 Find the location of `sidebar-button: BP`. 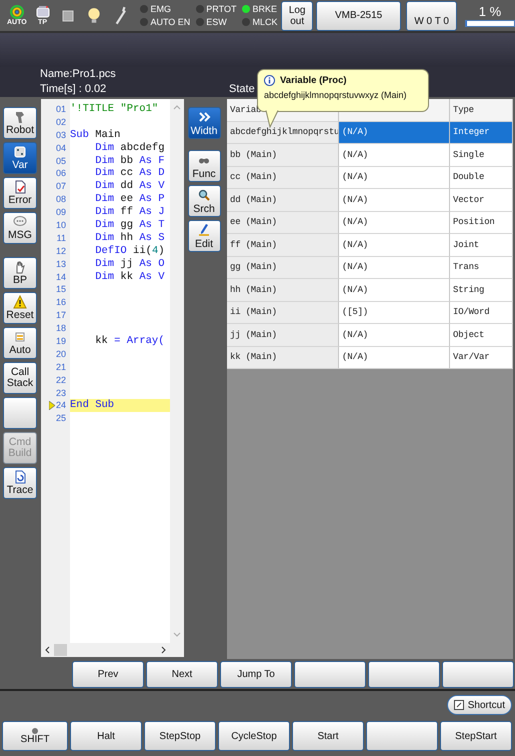

sidebar-button: BP is located at coordinates (20, 273).